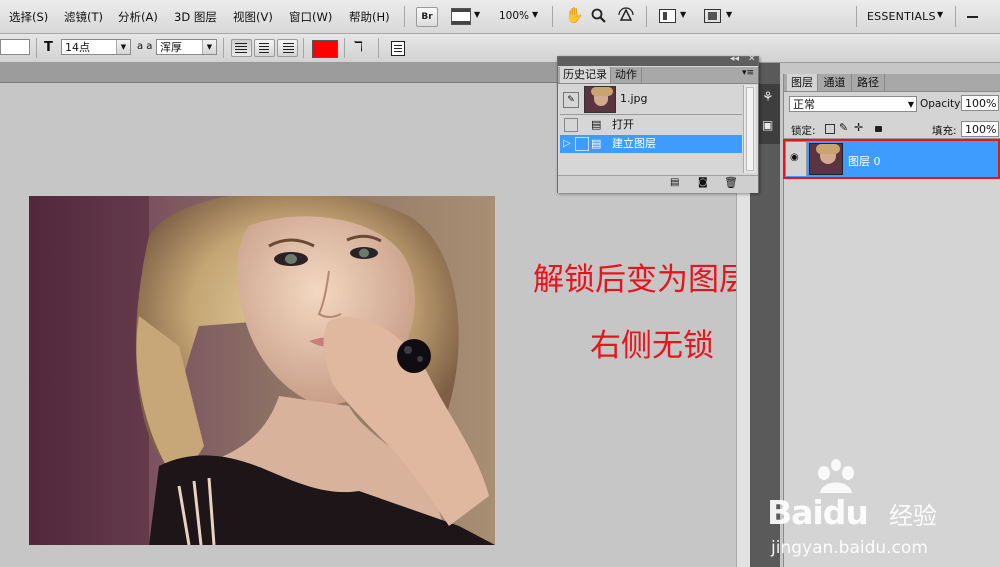  I want to click on tab-history: 历史记录, so click(585, 75).